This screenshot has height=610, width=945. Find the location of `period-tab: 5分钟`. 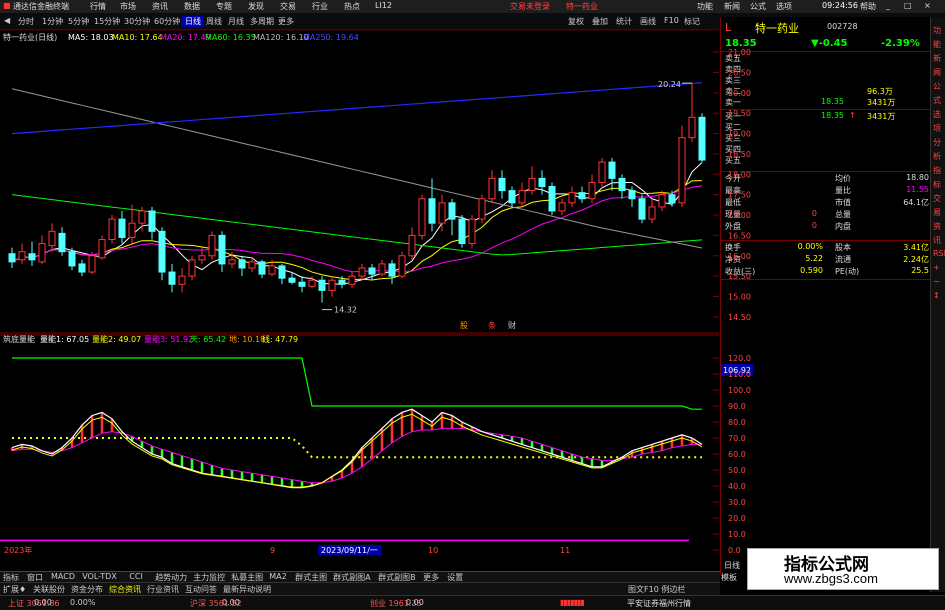

period-tab: 5分钟 is located at coordinates (78, 21).